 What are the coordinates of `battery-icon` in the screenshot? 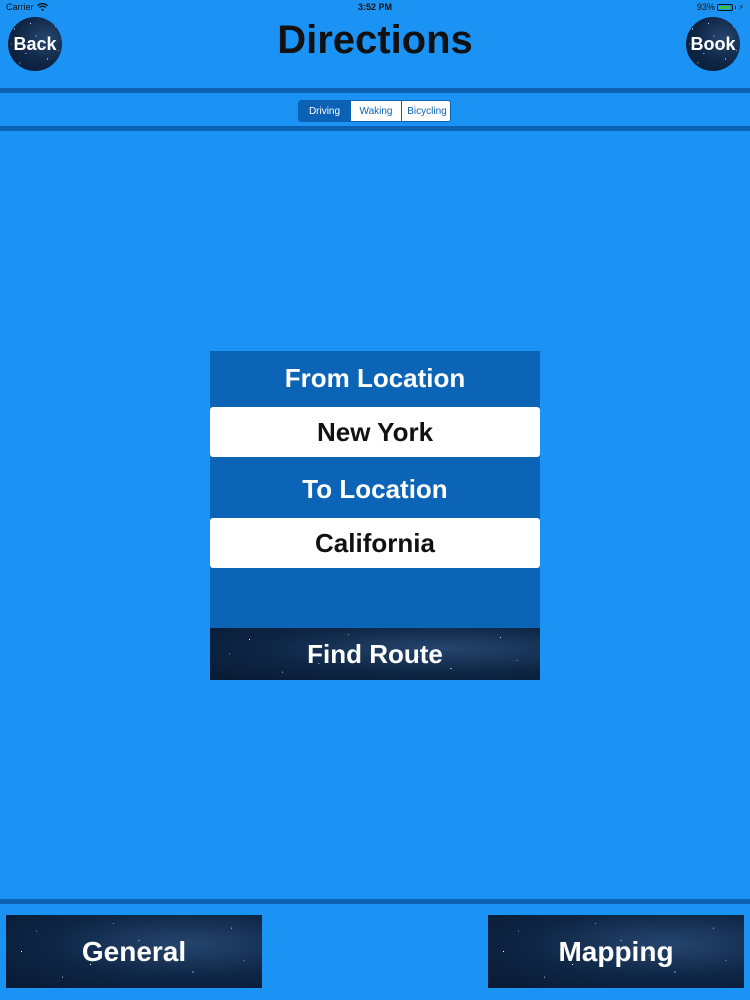 It's located at (724, 7).